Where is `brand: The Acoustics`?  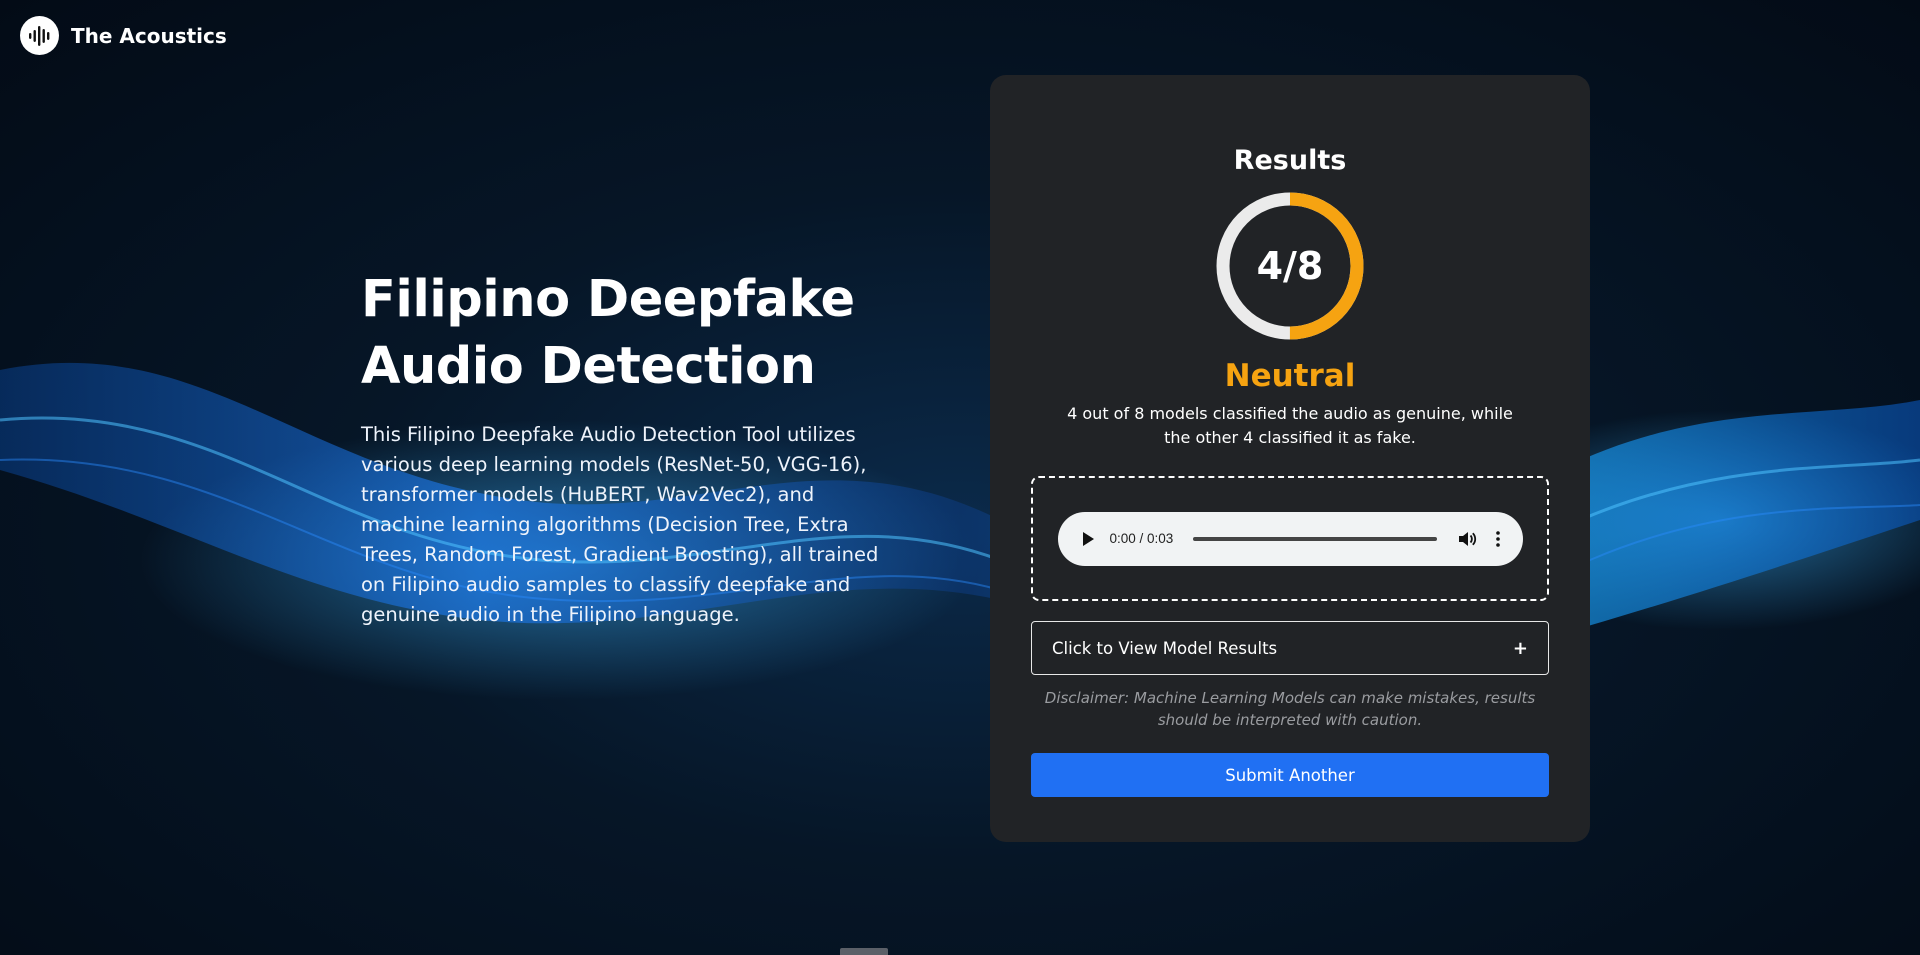 brand: The Acoustics is located at coordinates (123, 35).